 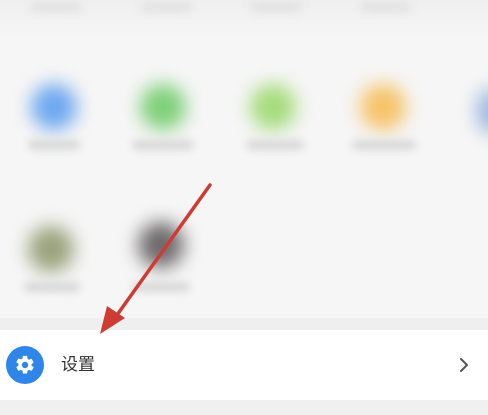 What do you see at coordinates (464, 365) in the screenshot?
I see `chevron-right-icon` at bounding box center [464, 365].